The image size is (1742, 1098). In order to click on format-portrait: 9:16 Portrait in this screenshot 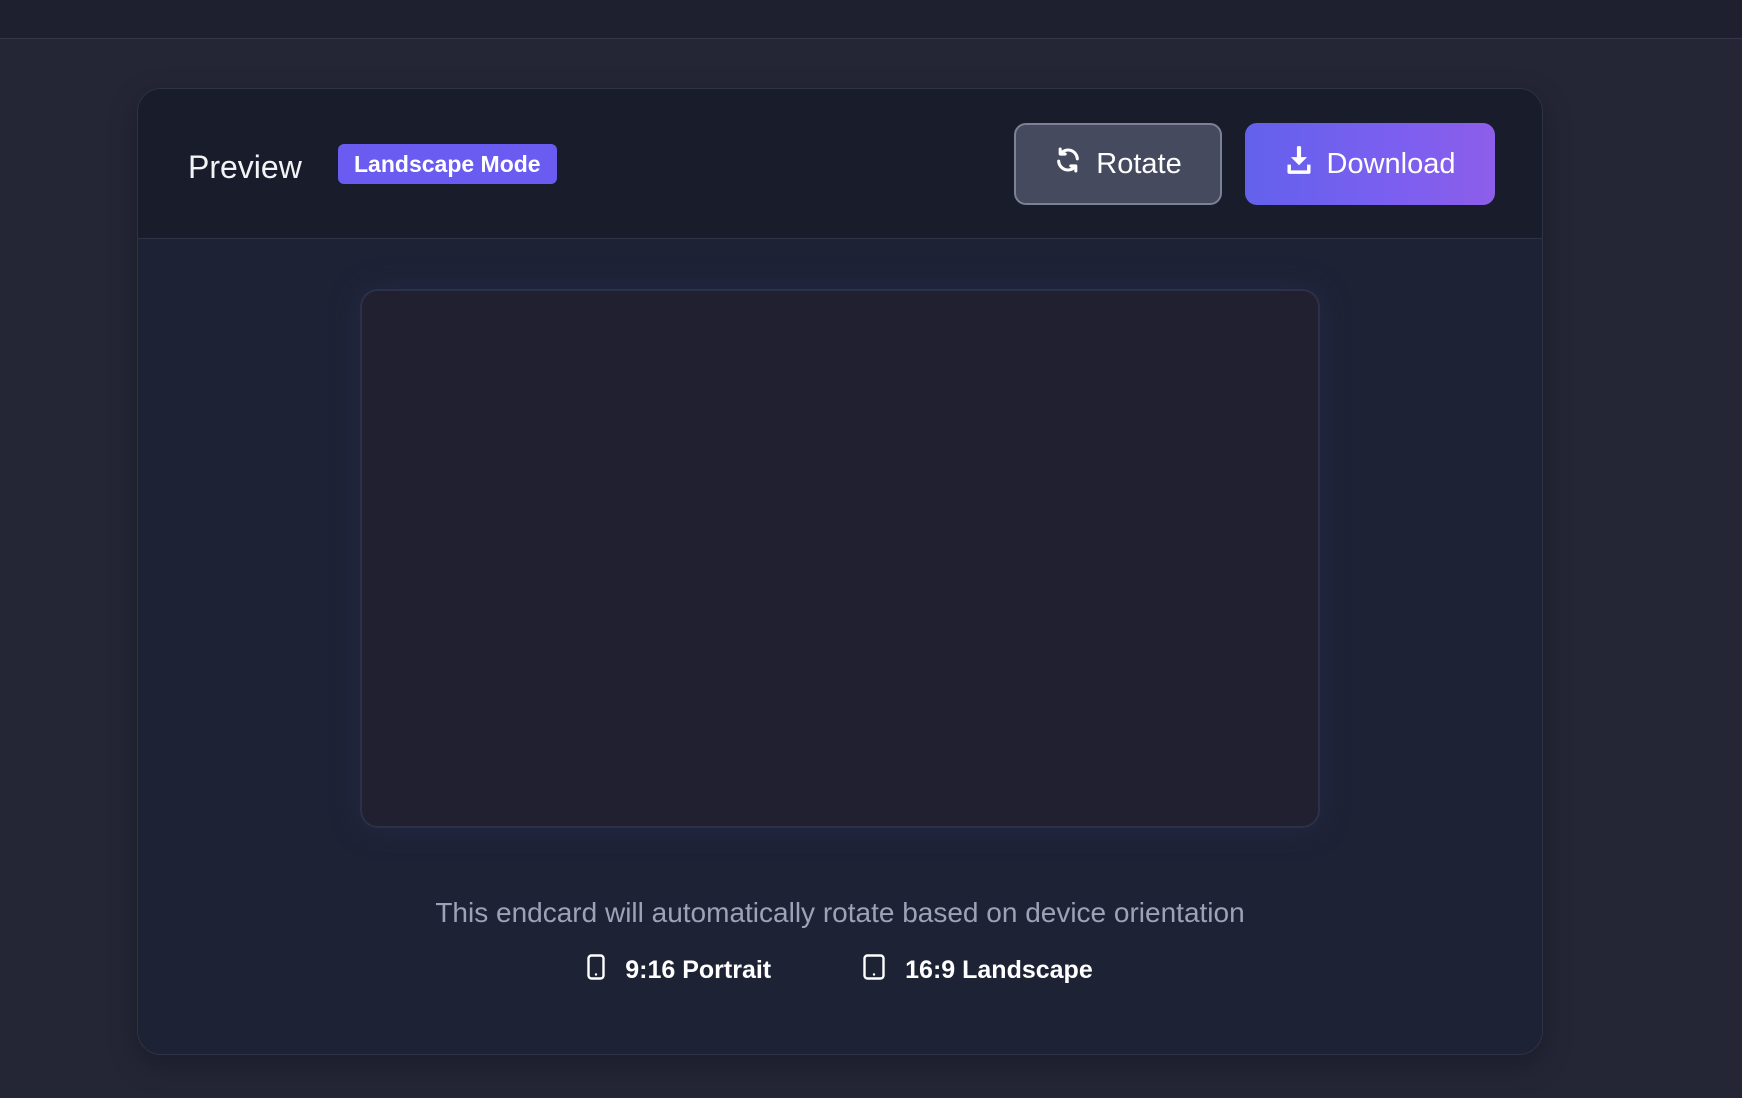, I will do `click(679, 970)`.